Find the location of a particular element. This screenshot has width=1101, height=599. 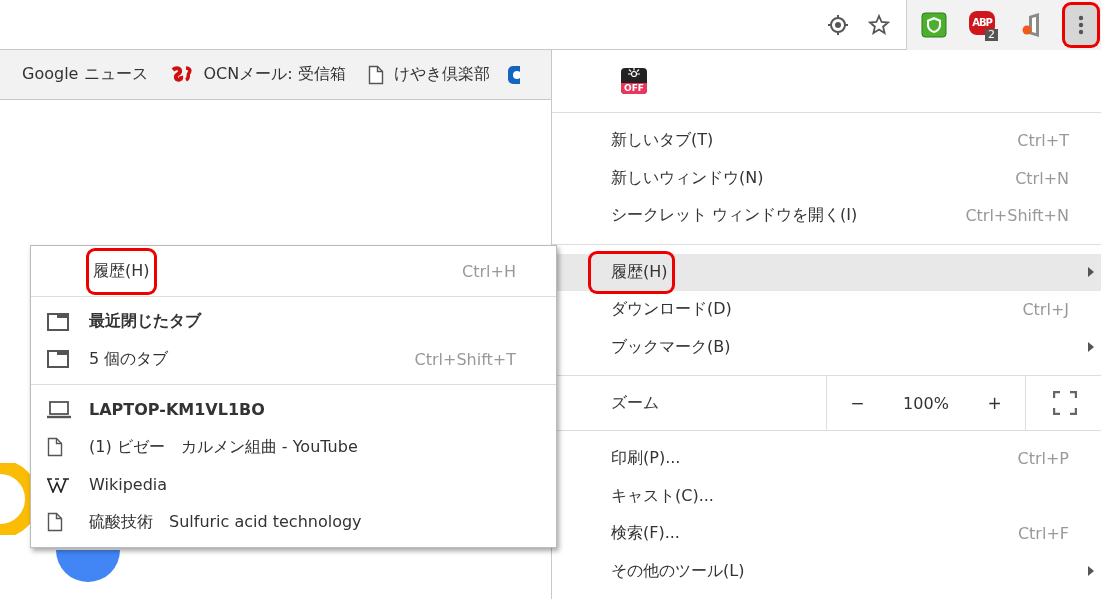

bookmark-link: Google ニュース is located at coordinates (85, 74).